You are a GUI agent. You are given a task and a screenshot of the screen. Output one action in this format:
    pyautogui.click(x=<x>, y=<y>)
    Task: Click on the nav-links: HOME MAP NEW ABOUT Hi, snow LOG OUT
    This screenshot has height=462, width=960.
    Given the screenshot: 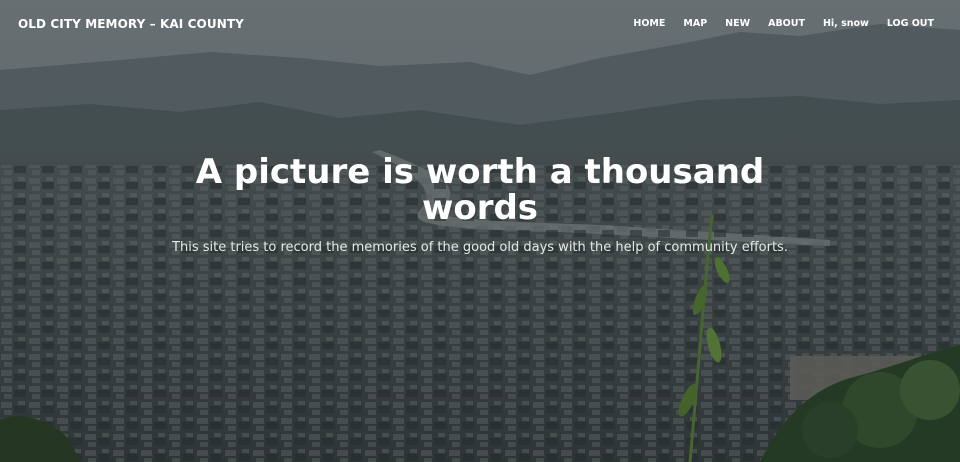 What is the action you would take?
    pyautogui.click(x=783, y=23)
    